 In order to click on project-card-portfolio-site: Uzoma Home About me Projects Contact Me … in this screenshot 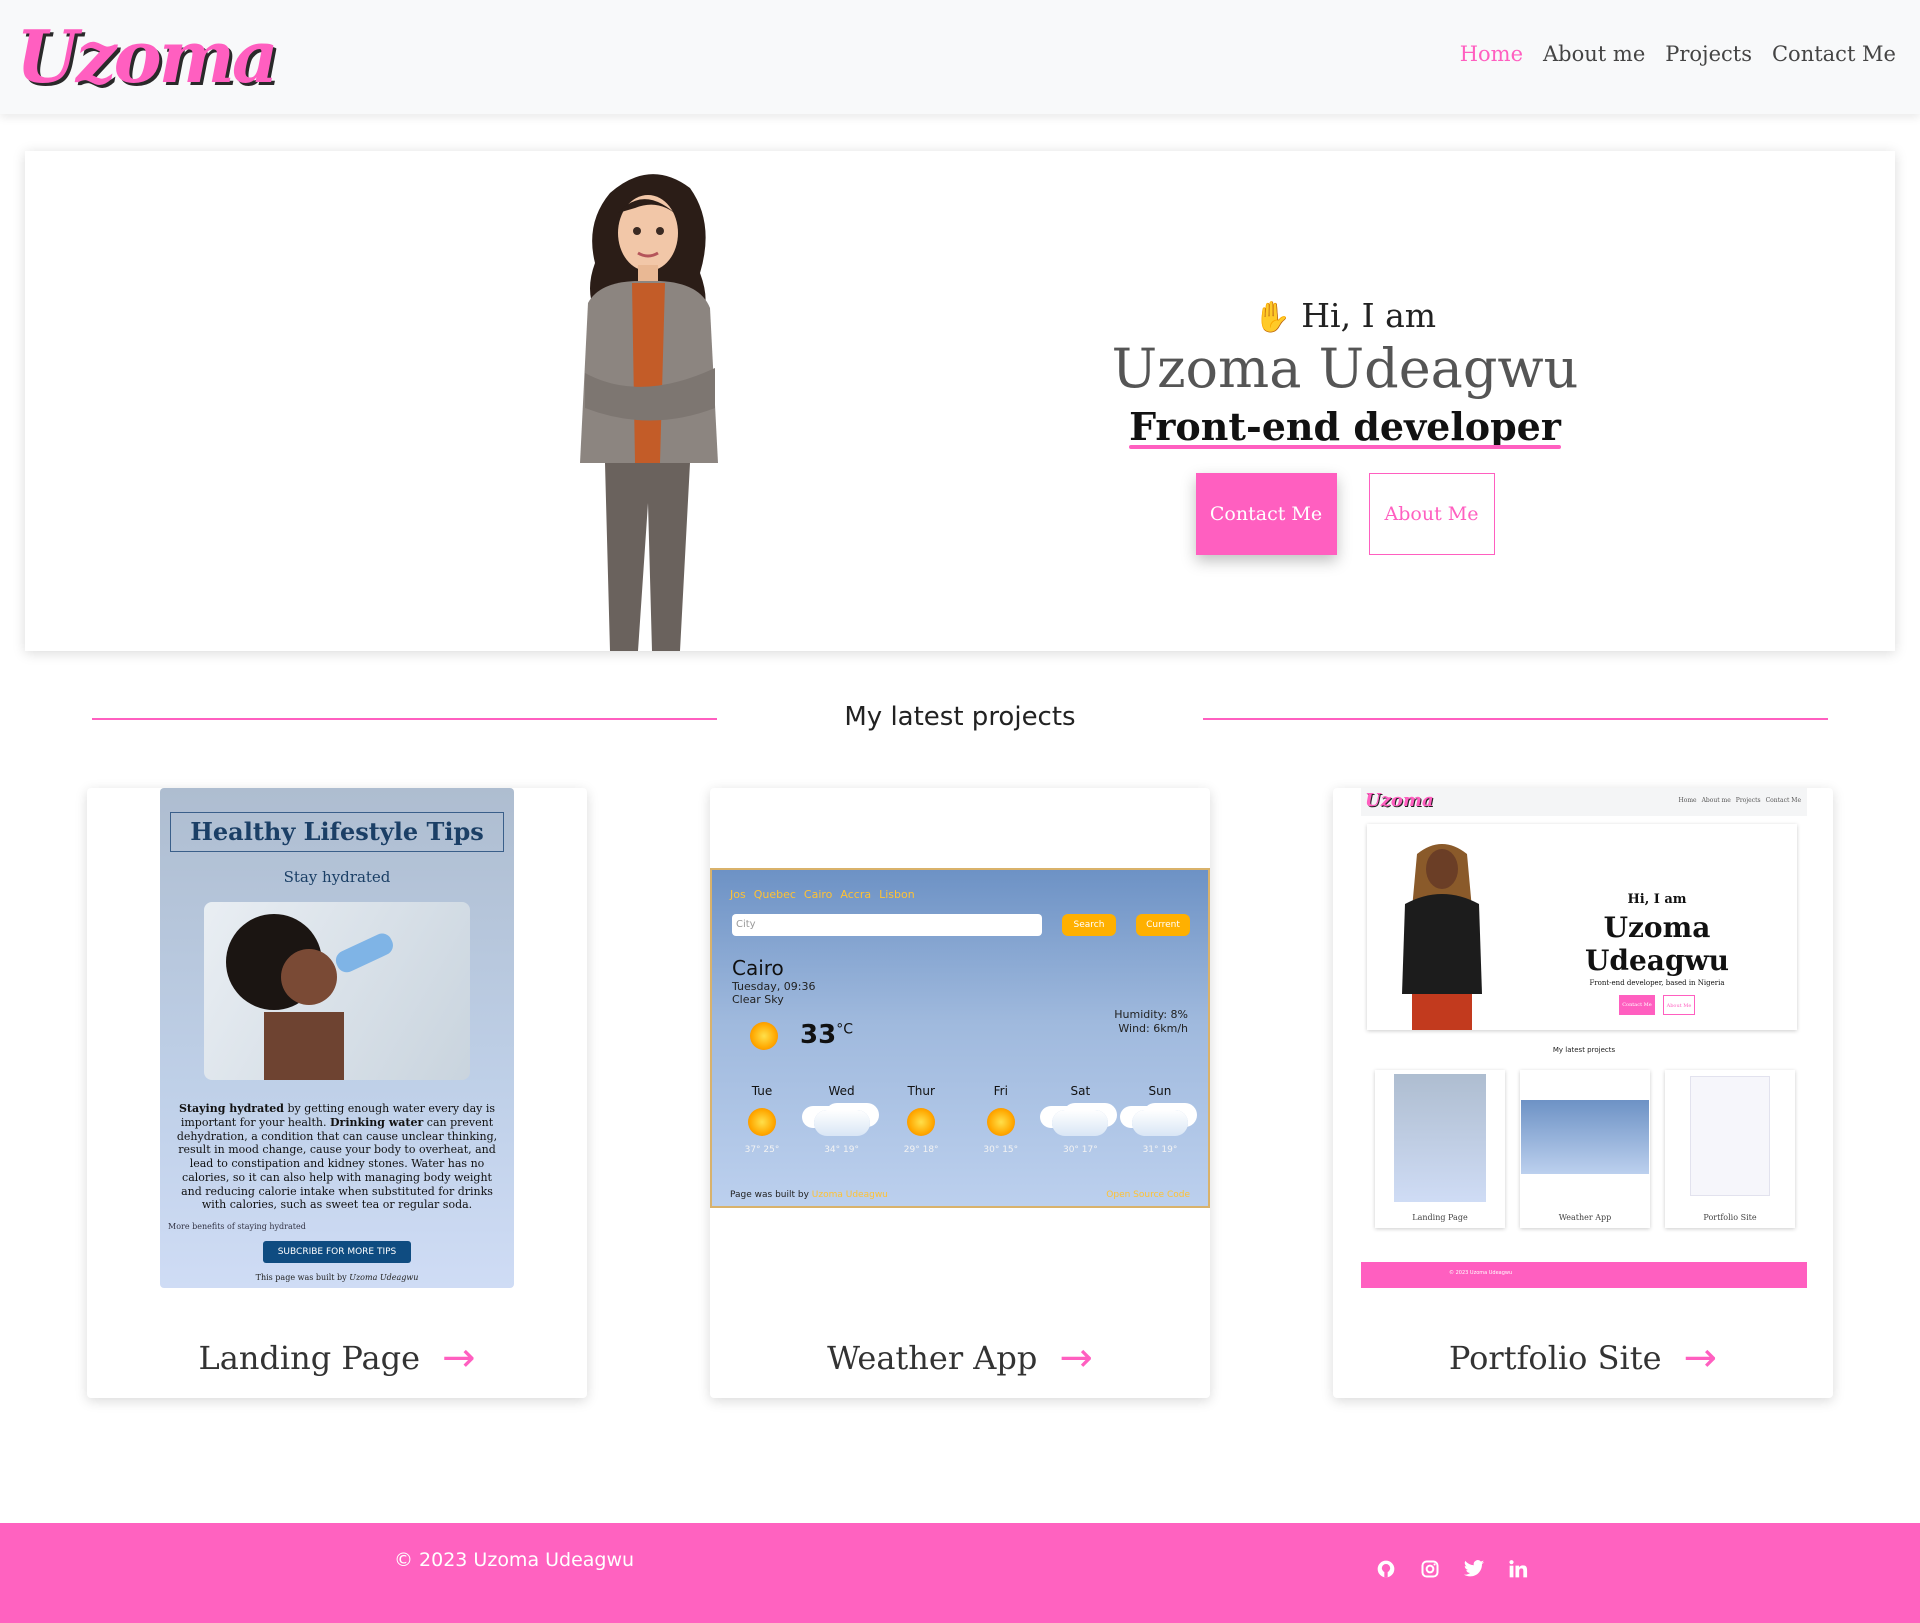, I will do `click(1583, 1093)`.